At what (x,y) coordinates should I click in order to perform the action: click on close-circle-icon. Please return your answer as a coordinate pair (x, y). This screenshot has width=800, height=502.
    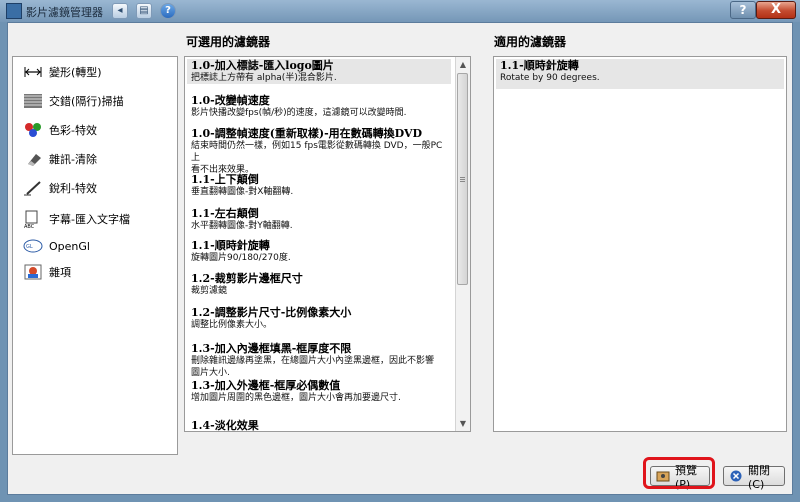
    Looking at the image, I should click on (736, 476).